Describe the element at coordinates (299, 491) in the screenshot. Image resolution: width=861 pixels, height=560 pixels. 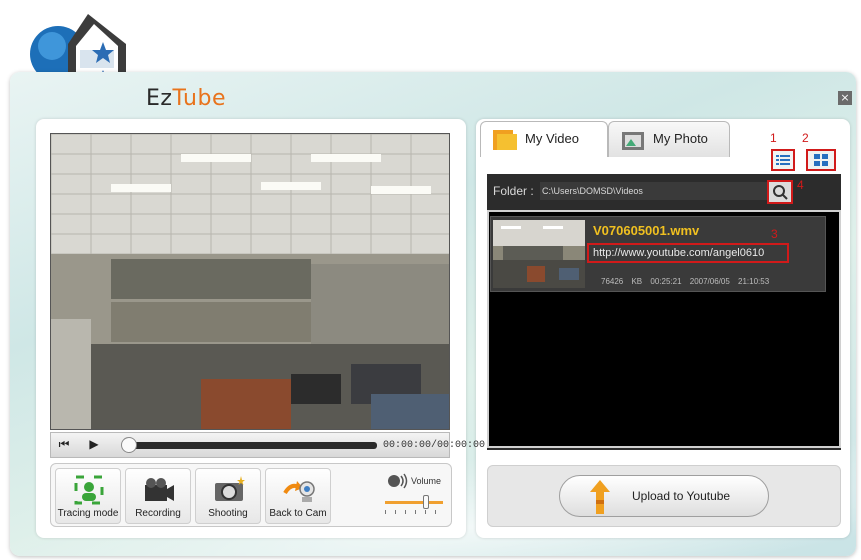
I see `webcam-icon` at that location.